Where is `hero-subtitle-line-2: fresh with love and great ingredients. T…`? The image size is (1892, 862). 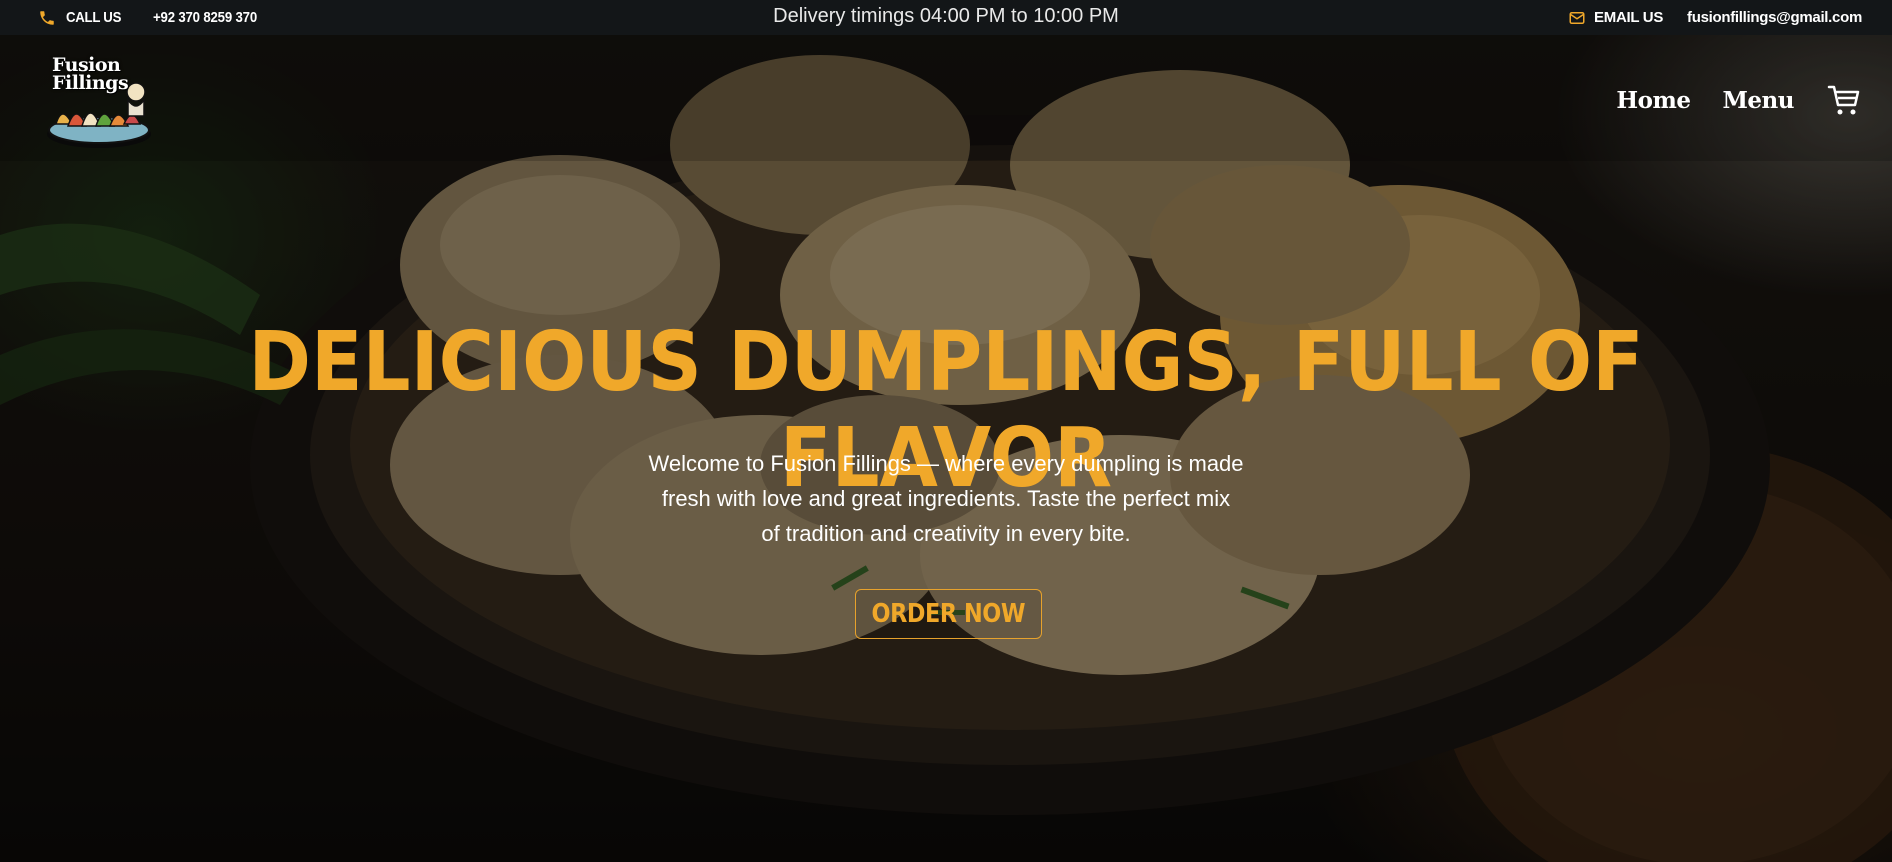 hero-subtitle-line-2: fresh with love and great ingredients. T… is located at coordinates (946, 498).